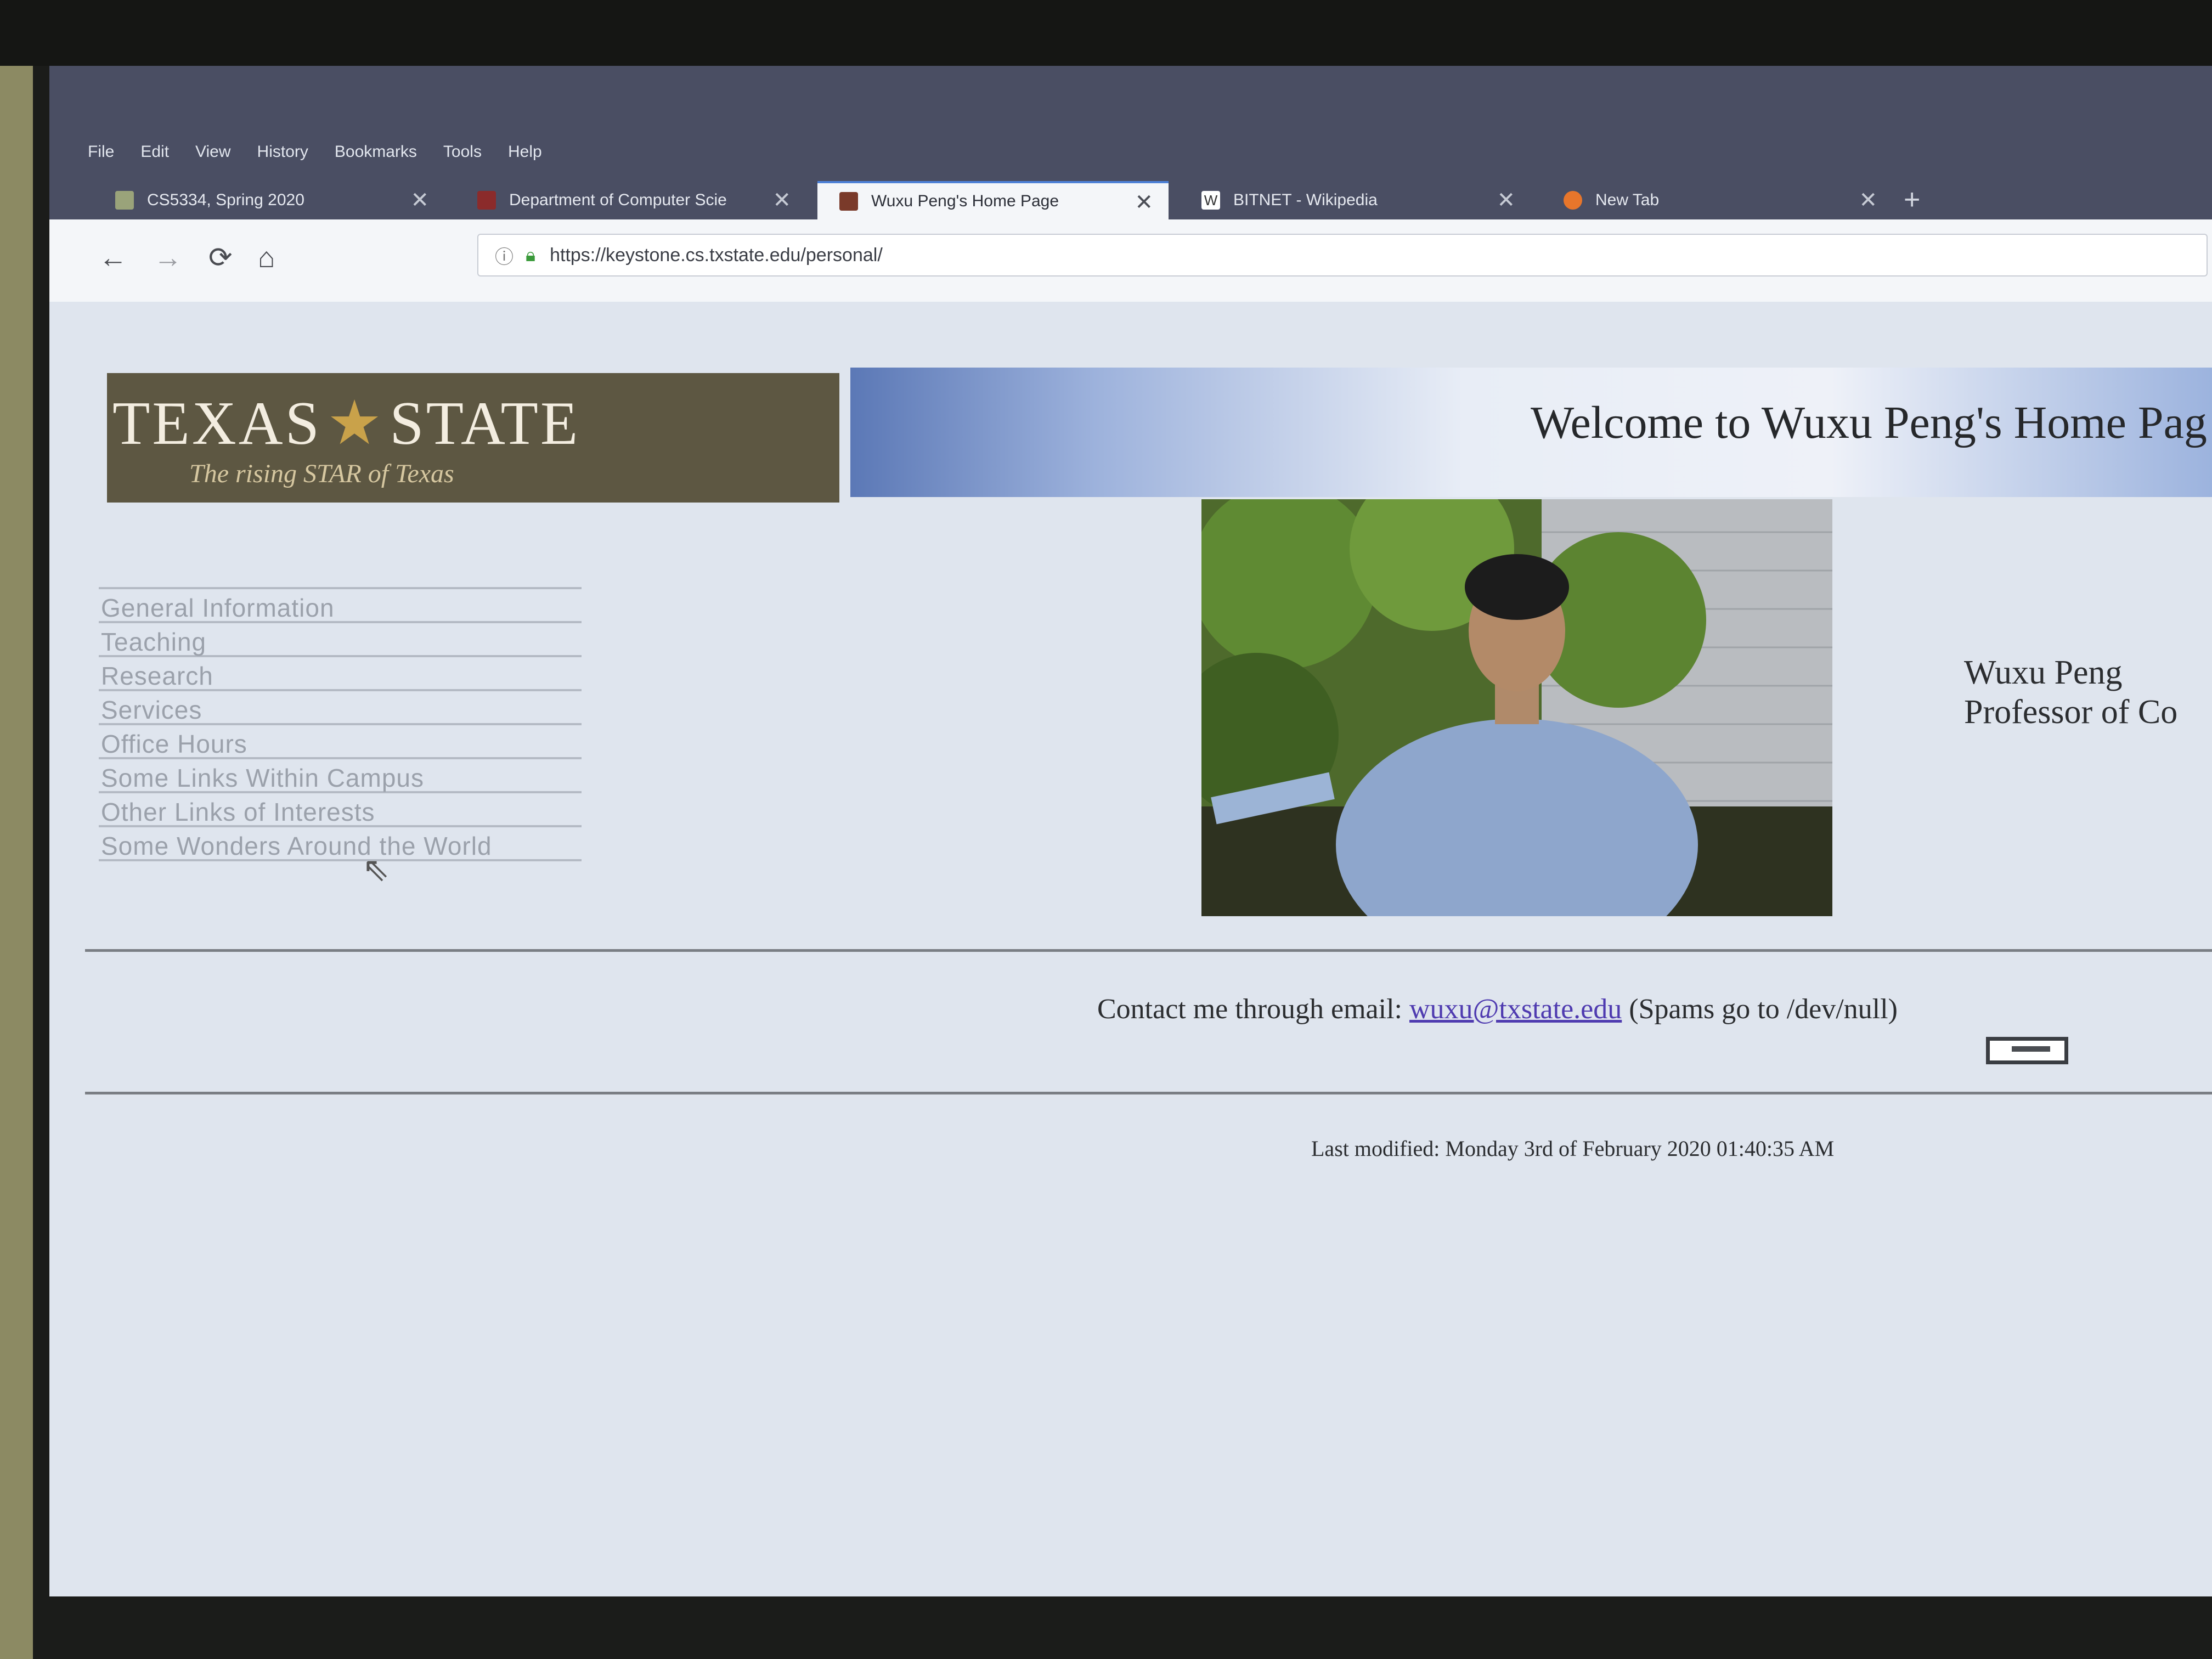 The image size is (2212, 1659). I want to click on back-button: ←, so click(113, 257).